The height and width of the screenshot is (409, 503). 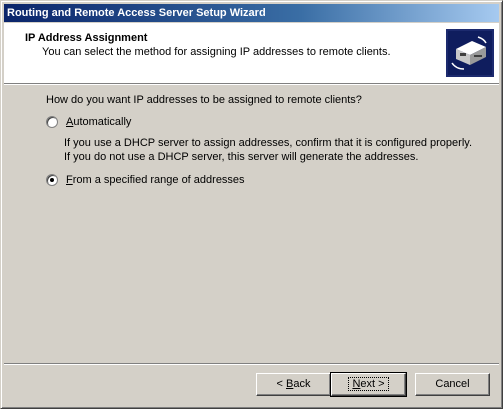 I want to click on header-divider, so click(x=251, y=84).